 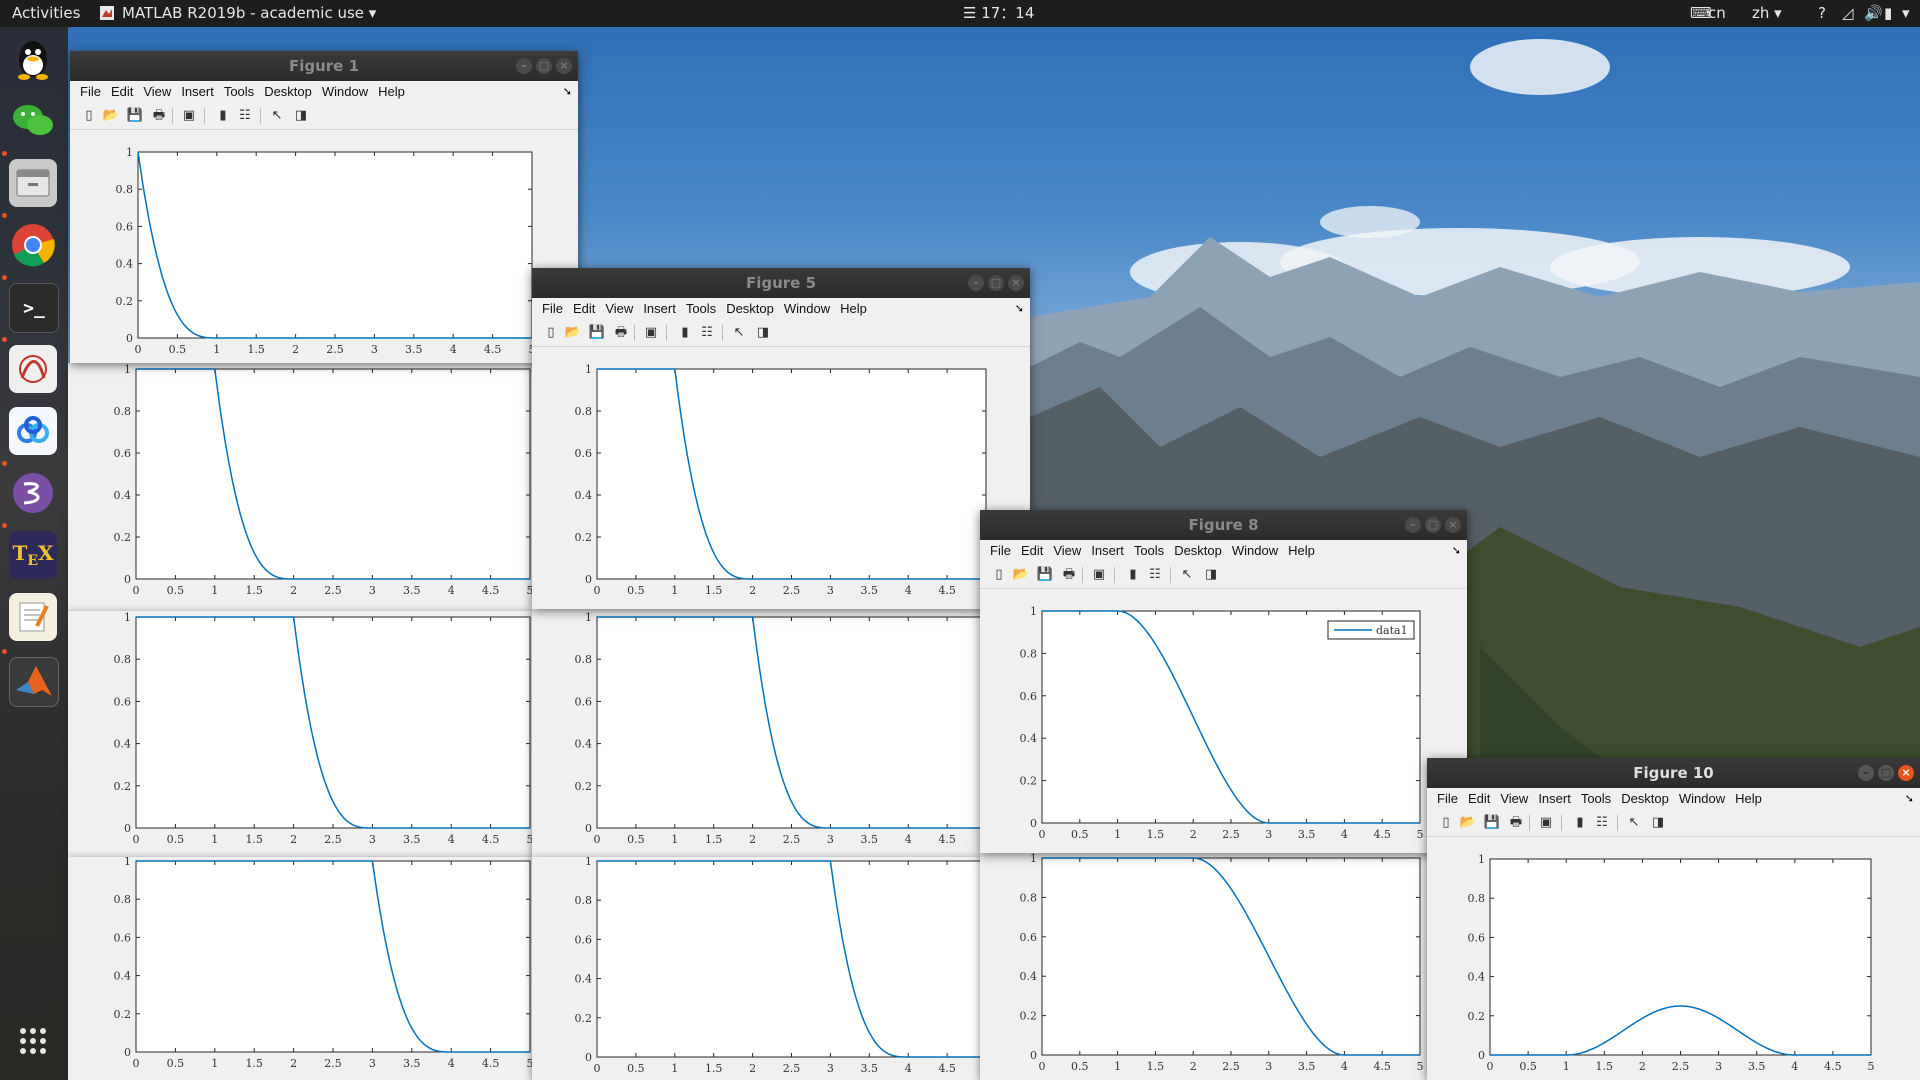 What do you see at coordinates (1873, 13) in the screenshot?
I see `volume-icon: 🔊` at bounding box center [1873, 13].